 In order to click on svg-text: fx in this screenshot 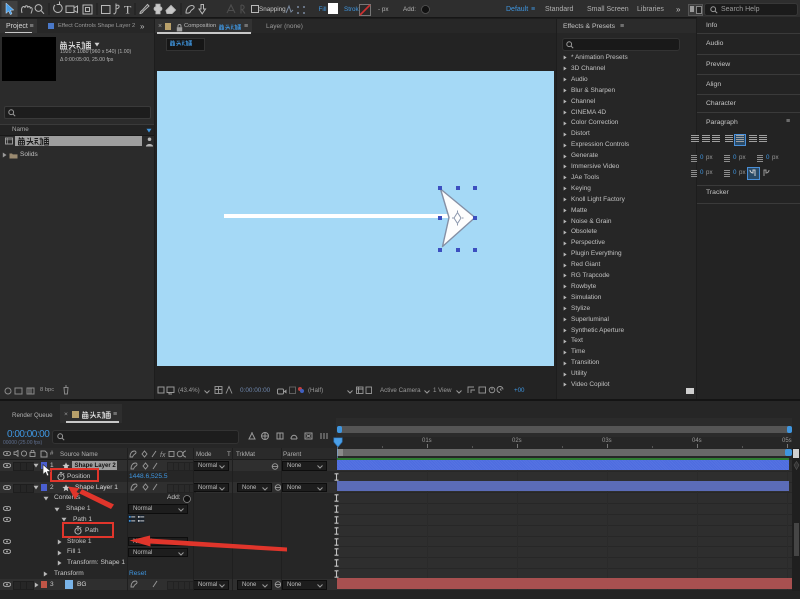, I will do `click(163, 455)`.